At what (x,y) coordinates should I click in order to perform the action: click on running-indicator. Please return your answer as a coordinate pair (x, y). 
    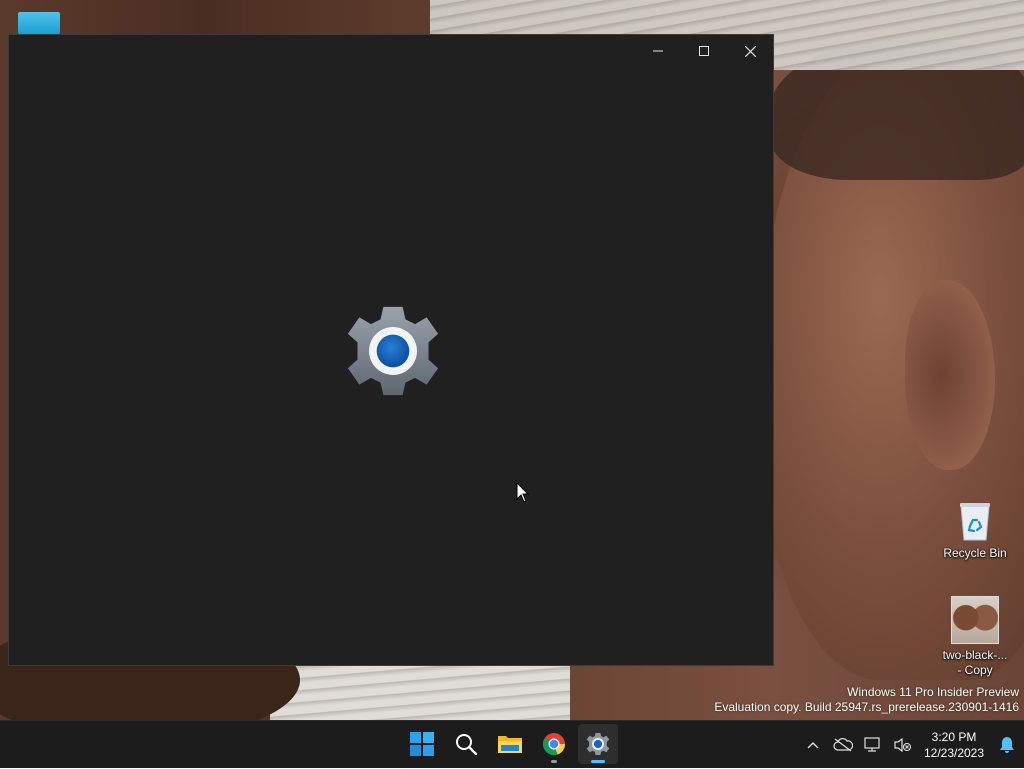
    Looking at the image, I should click on (554, 761).